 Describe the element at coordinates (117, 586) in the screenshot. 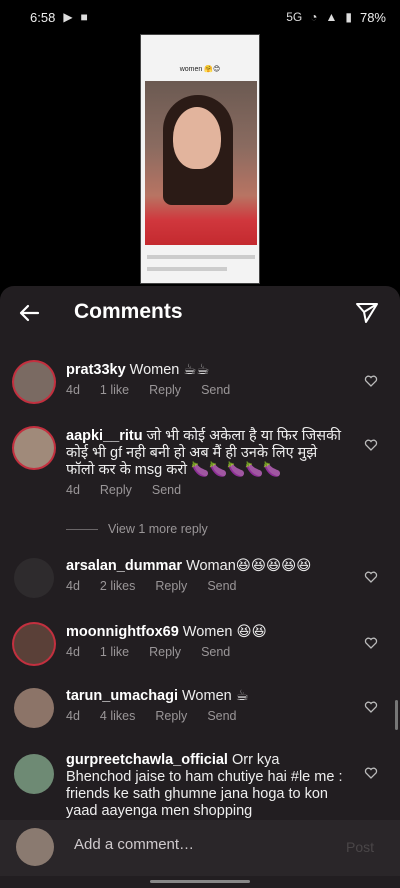

I see `comment-likes: 2 likes` at that location.